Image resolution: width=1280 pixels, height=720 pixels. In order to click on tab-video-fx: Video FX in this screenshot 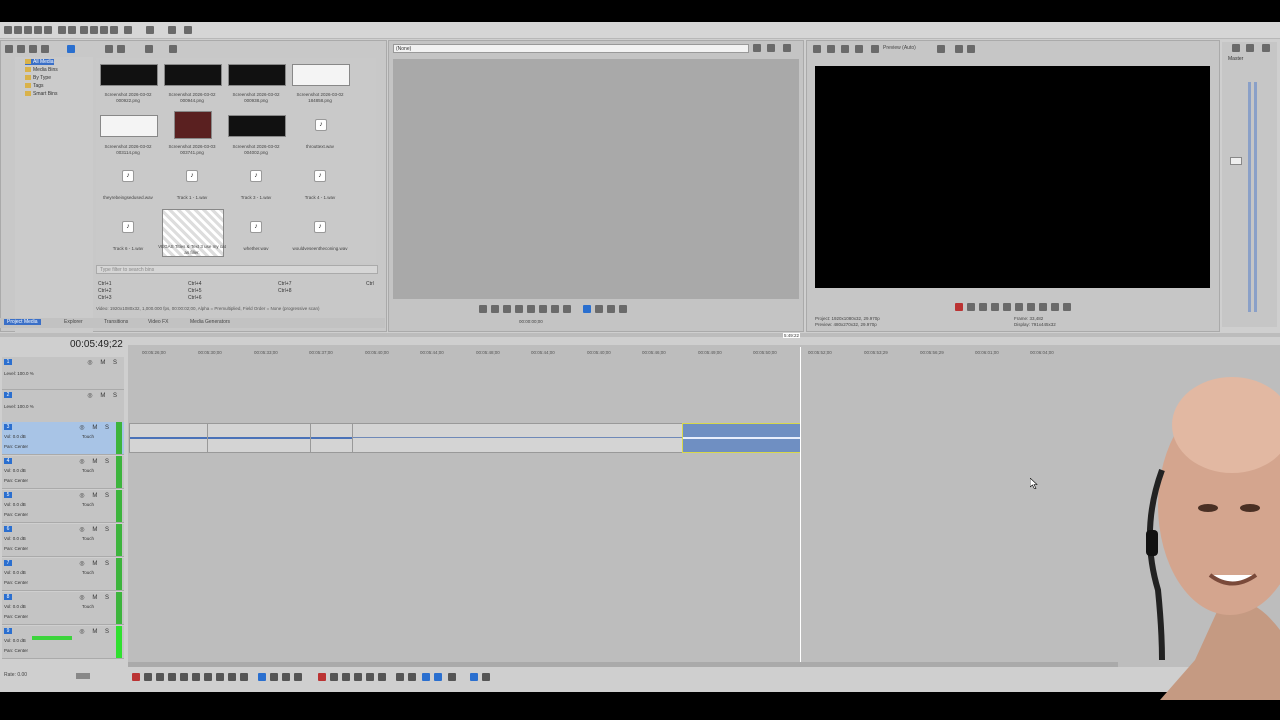, I will do `click(158, 322)`.